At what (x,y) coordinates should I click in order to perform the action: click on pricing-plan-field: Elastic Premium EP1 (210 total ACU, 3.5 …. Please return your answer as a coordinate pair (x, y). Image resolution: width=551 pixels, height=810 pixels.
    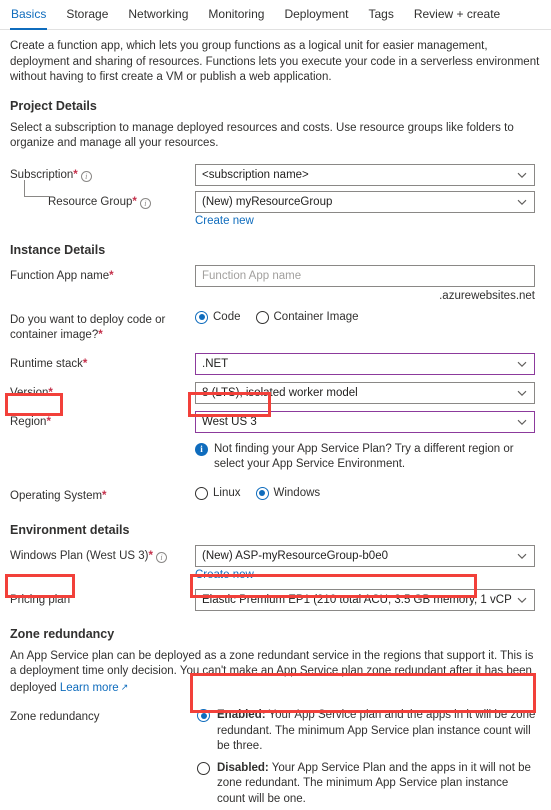
    Looking at the image, I should click on (368, 600).